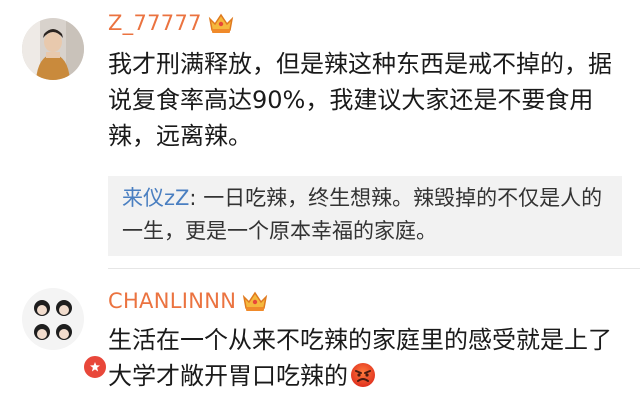 This screenshot has height=400, width=640. What do you see at coordinates (363, 358) in the screenshot?
I see `comment-text: 生活在一个从来不吃辣的家庭里的感受就是上了大学才敞开胃口吃辣的` at bounding box center [363, 358].